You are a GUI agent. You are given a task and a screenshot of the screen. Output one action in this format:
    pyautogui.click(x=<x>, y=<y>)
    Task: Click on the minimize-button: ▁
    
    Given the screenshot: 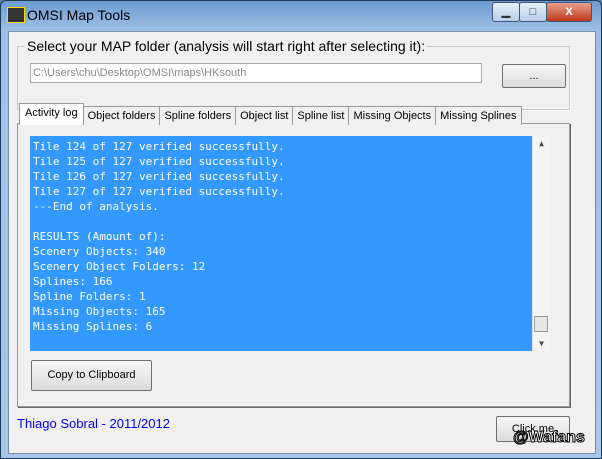 What is the action you would take?
    pyautogui.click(x=506, y=12)
    